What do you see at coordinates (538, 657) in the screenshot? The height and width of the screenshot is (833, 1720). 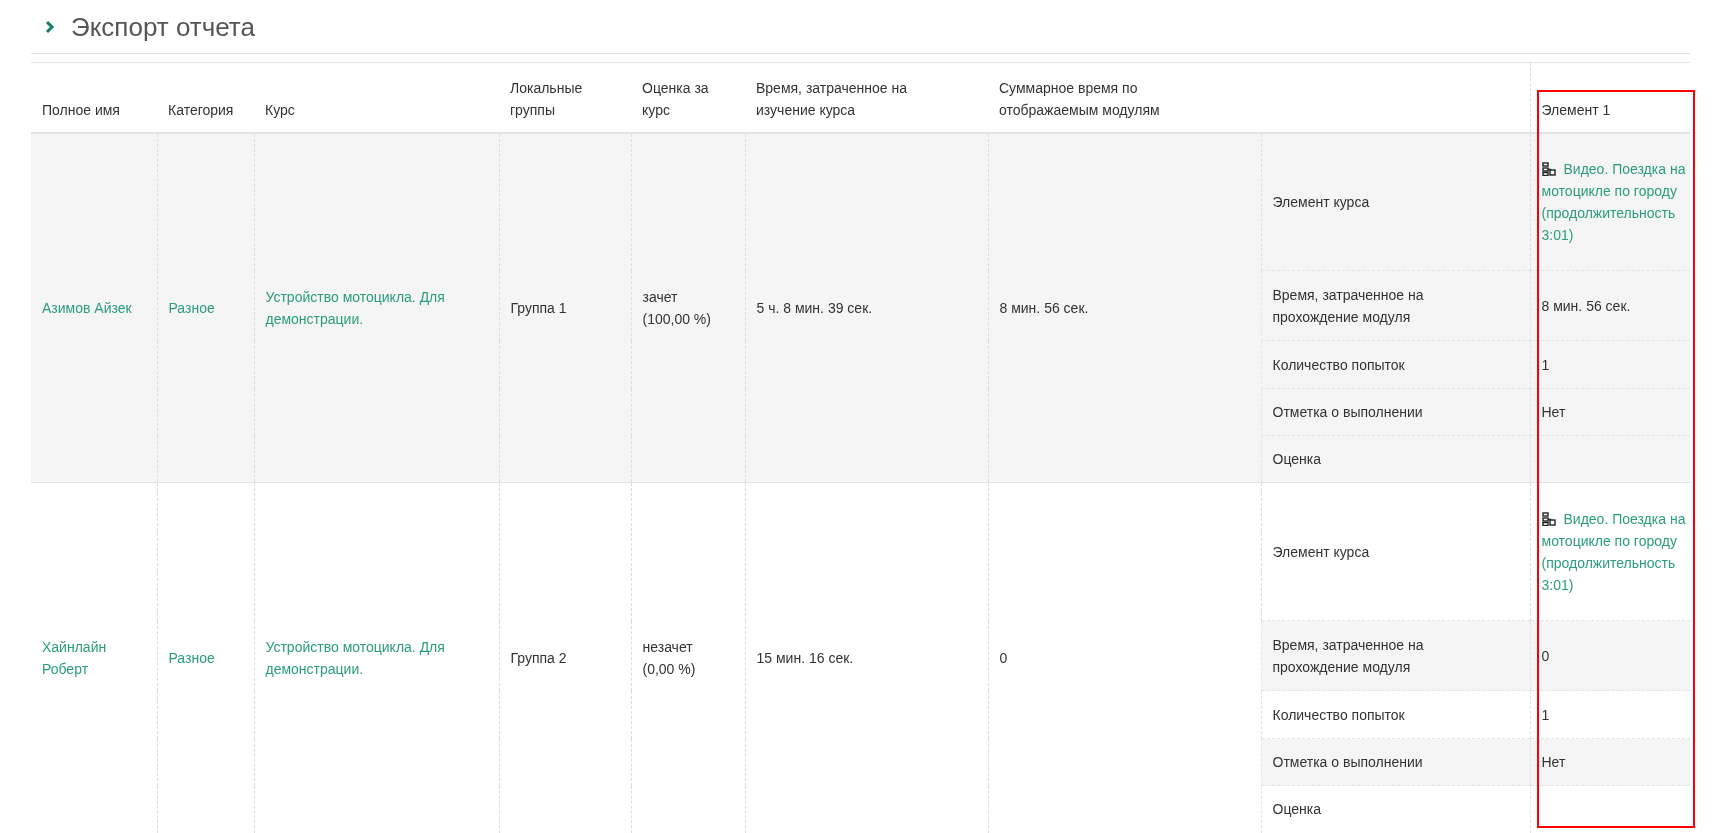 I see `group-cell: Группа 2` at bounding box center [538, 657].